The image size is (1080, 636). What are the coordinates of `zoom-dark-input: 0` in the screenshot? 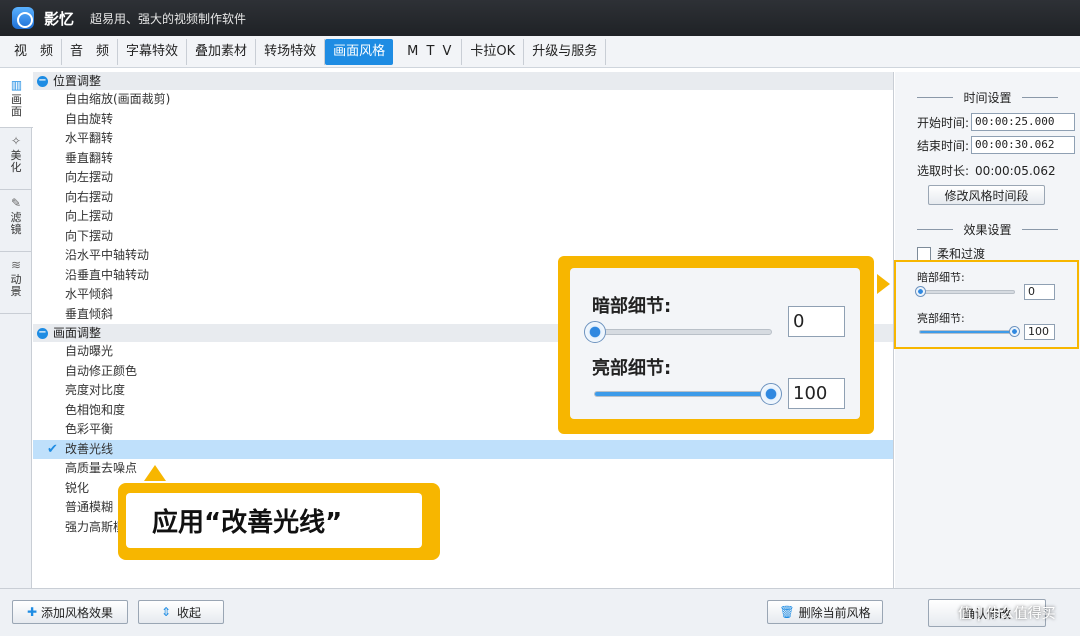 It's located at (816, 321).